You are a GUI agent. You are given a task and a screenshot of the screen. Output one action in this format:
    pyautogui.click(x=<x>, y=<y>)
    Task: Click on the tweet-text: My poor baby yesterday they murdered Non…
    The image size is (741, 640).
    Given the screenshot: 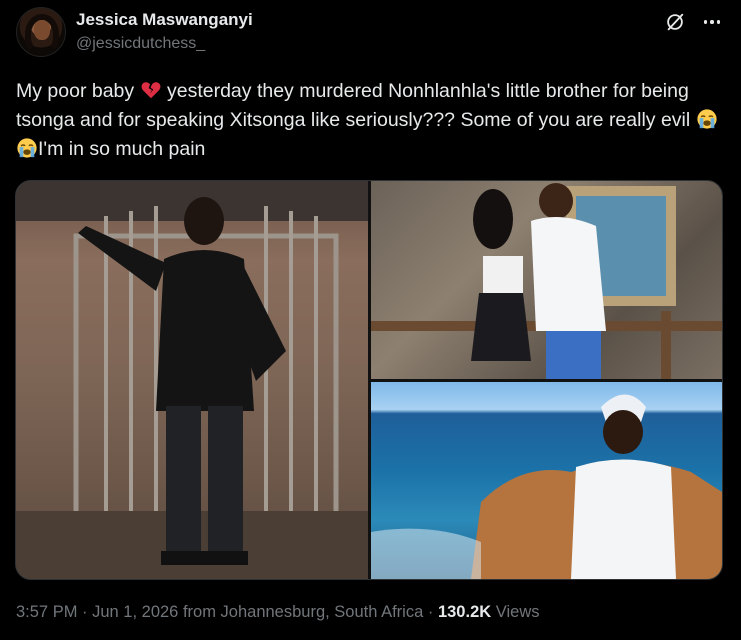 What is the action you would take?
    pyautogui.click(x=372, y=120)
    